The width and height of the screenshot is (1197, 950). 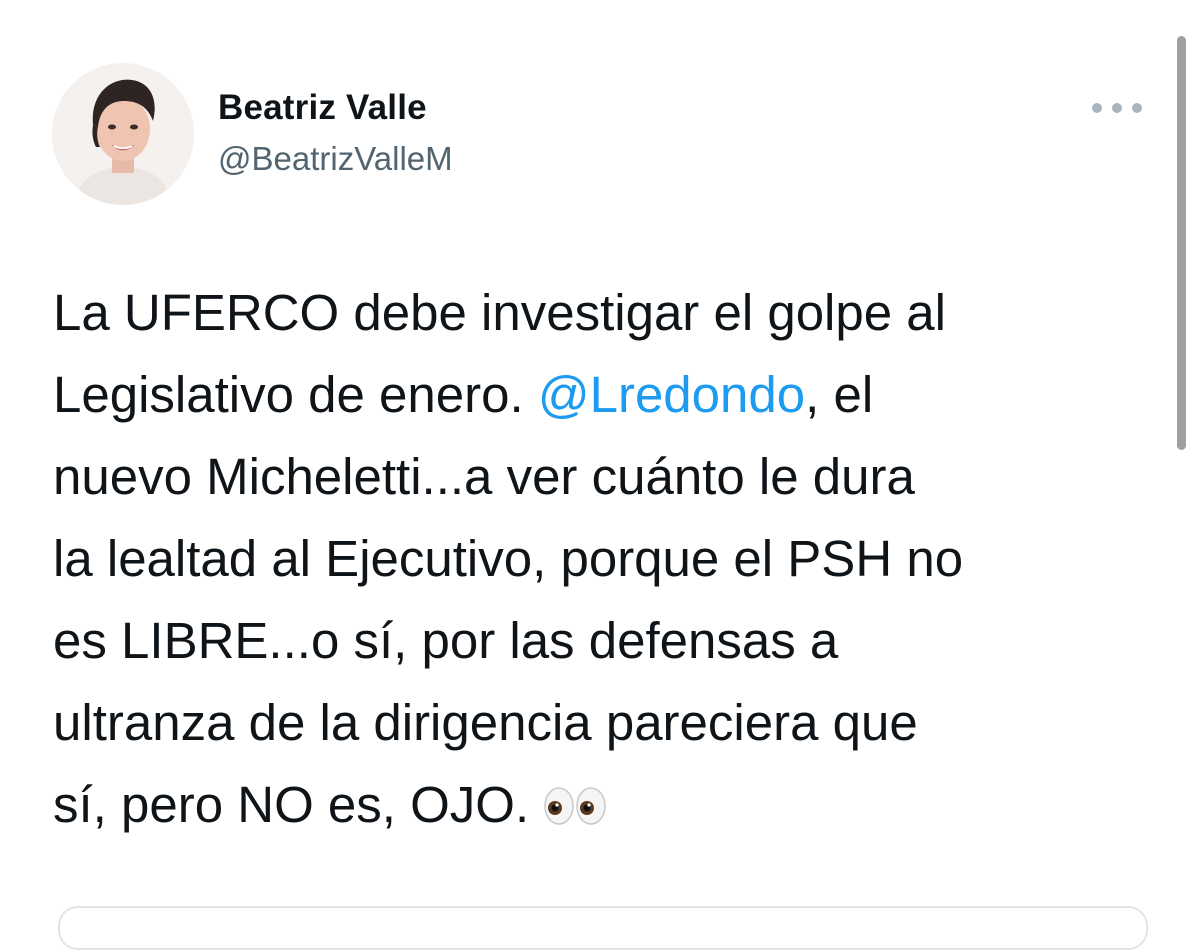 What do you see at coordinates (322, 108) in the screenshot?
I see `display-name: Beatriz Valle` at bounding box center [322, 108].